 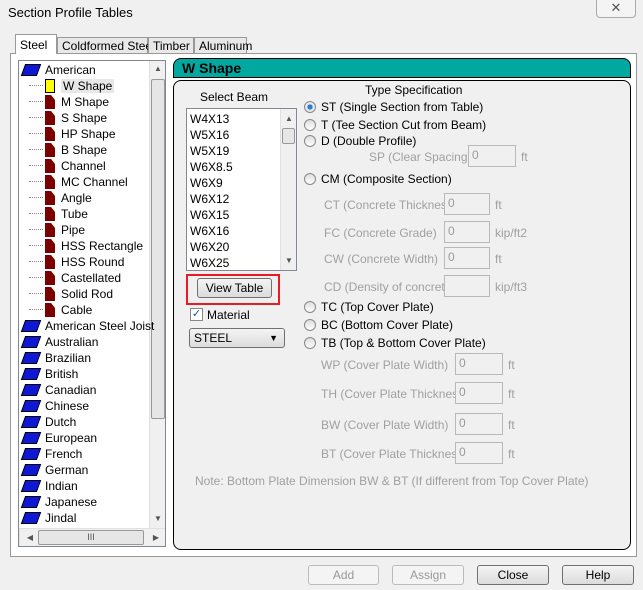 I want to click on tree-horizontal-scrollbar: ◀ III ▶, so click(x=92, y=537).